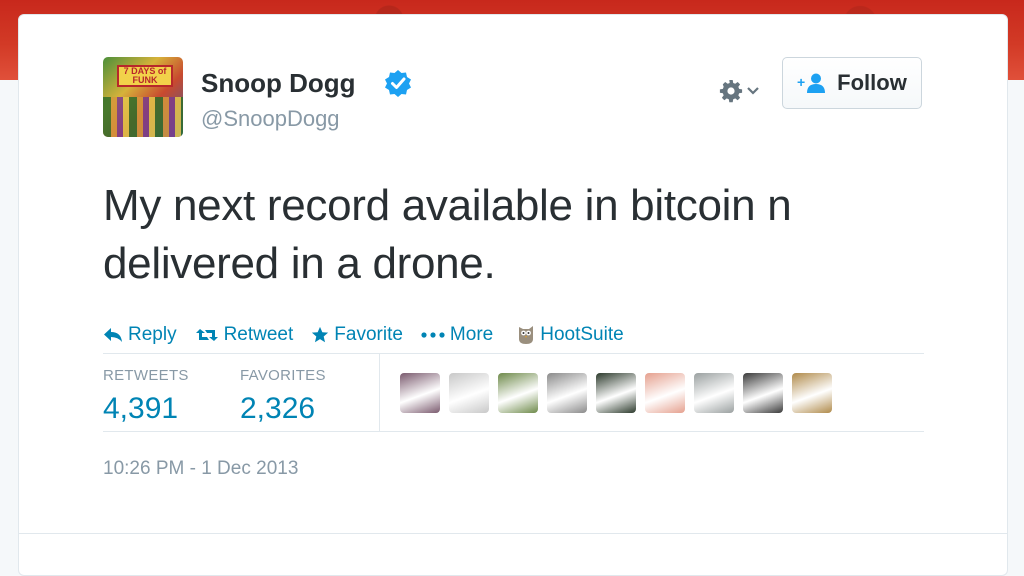 The height and width of the screenshot is (576, 1024). I want to click on tweet-text-line: My next record available in bitcoin n, so click(447, 205).